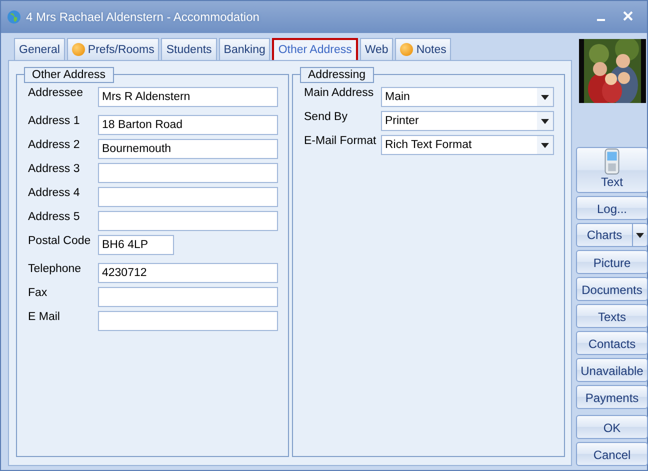  Describe the element at coordinates (339, 93) in the screenshot. I see `field-label: Main Address` at that location.